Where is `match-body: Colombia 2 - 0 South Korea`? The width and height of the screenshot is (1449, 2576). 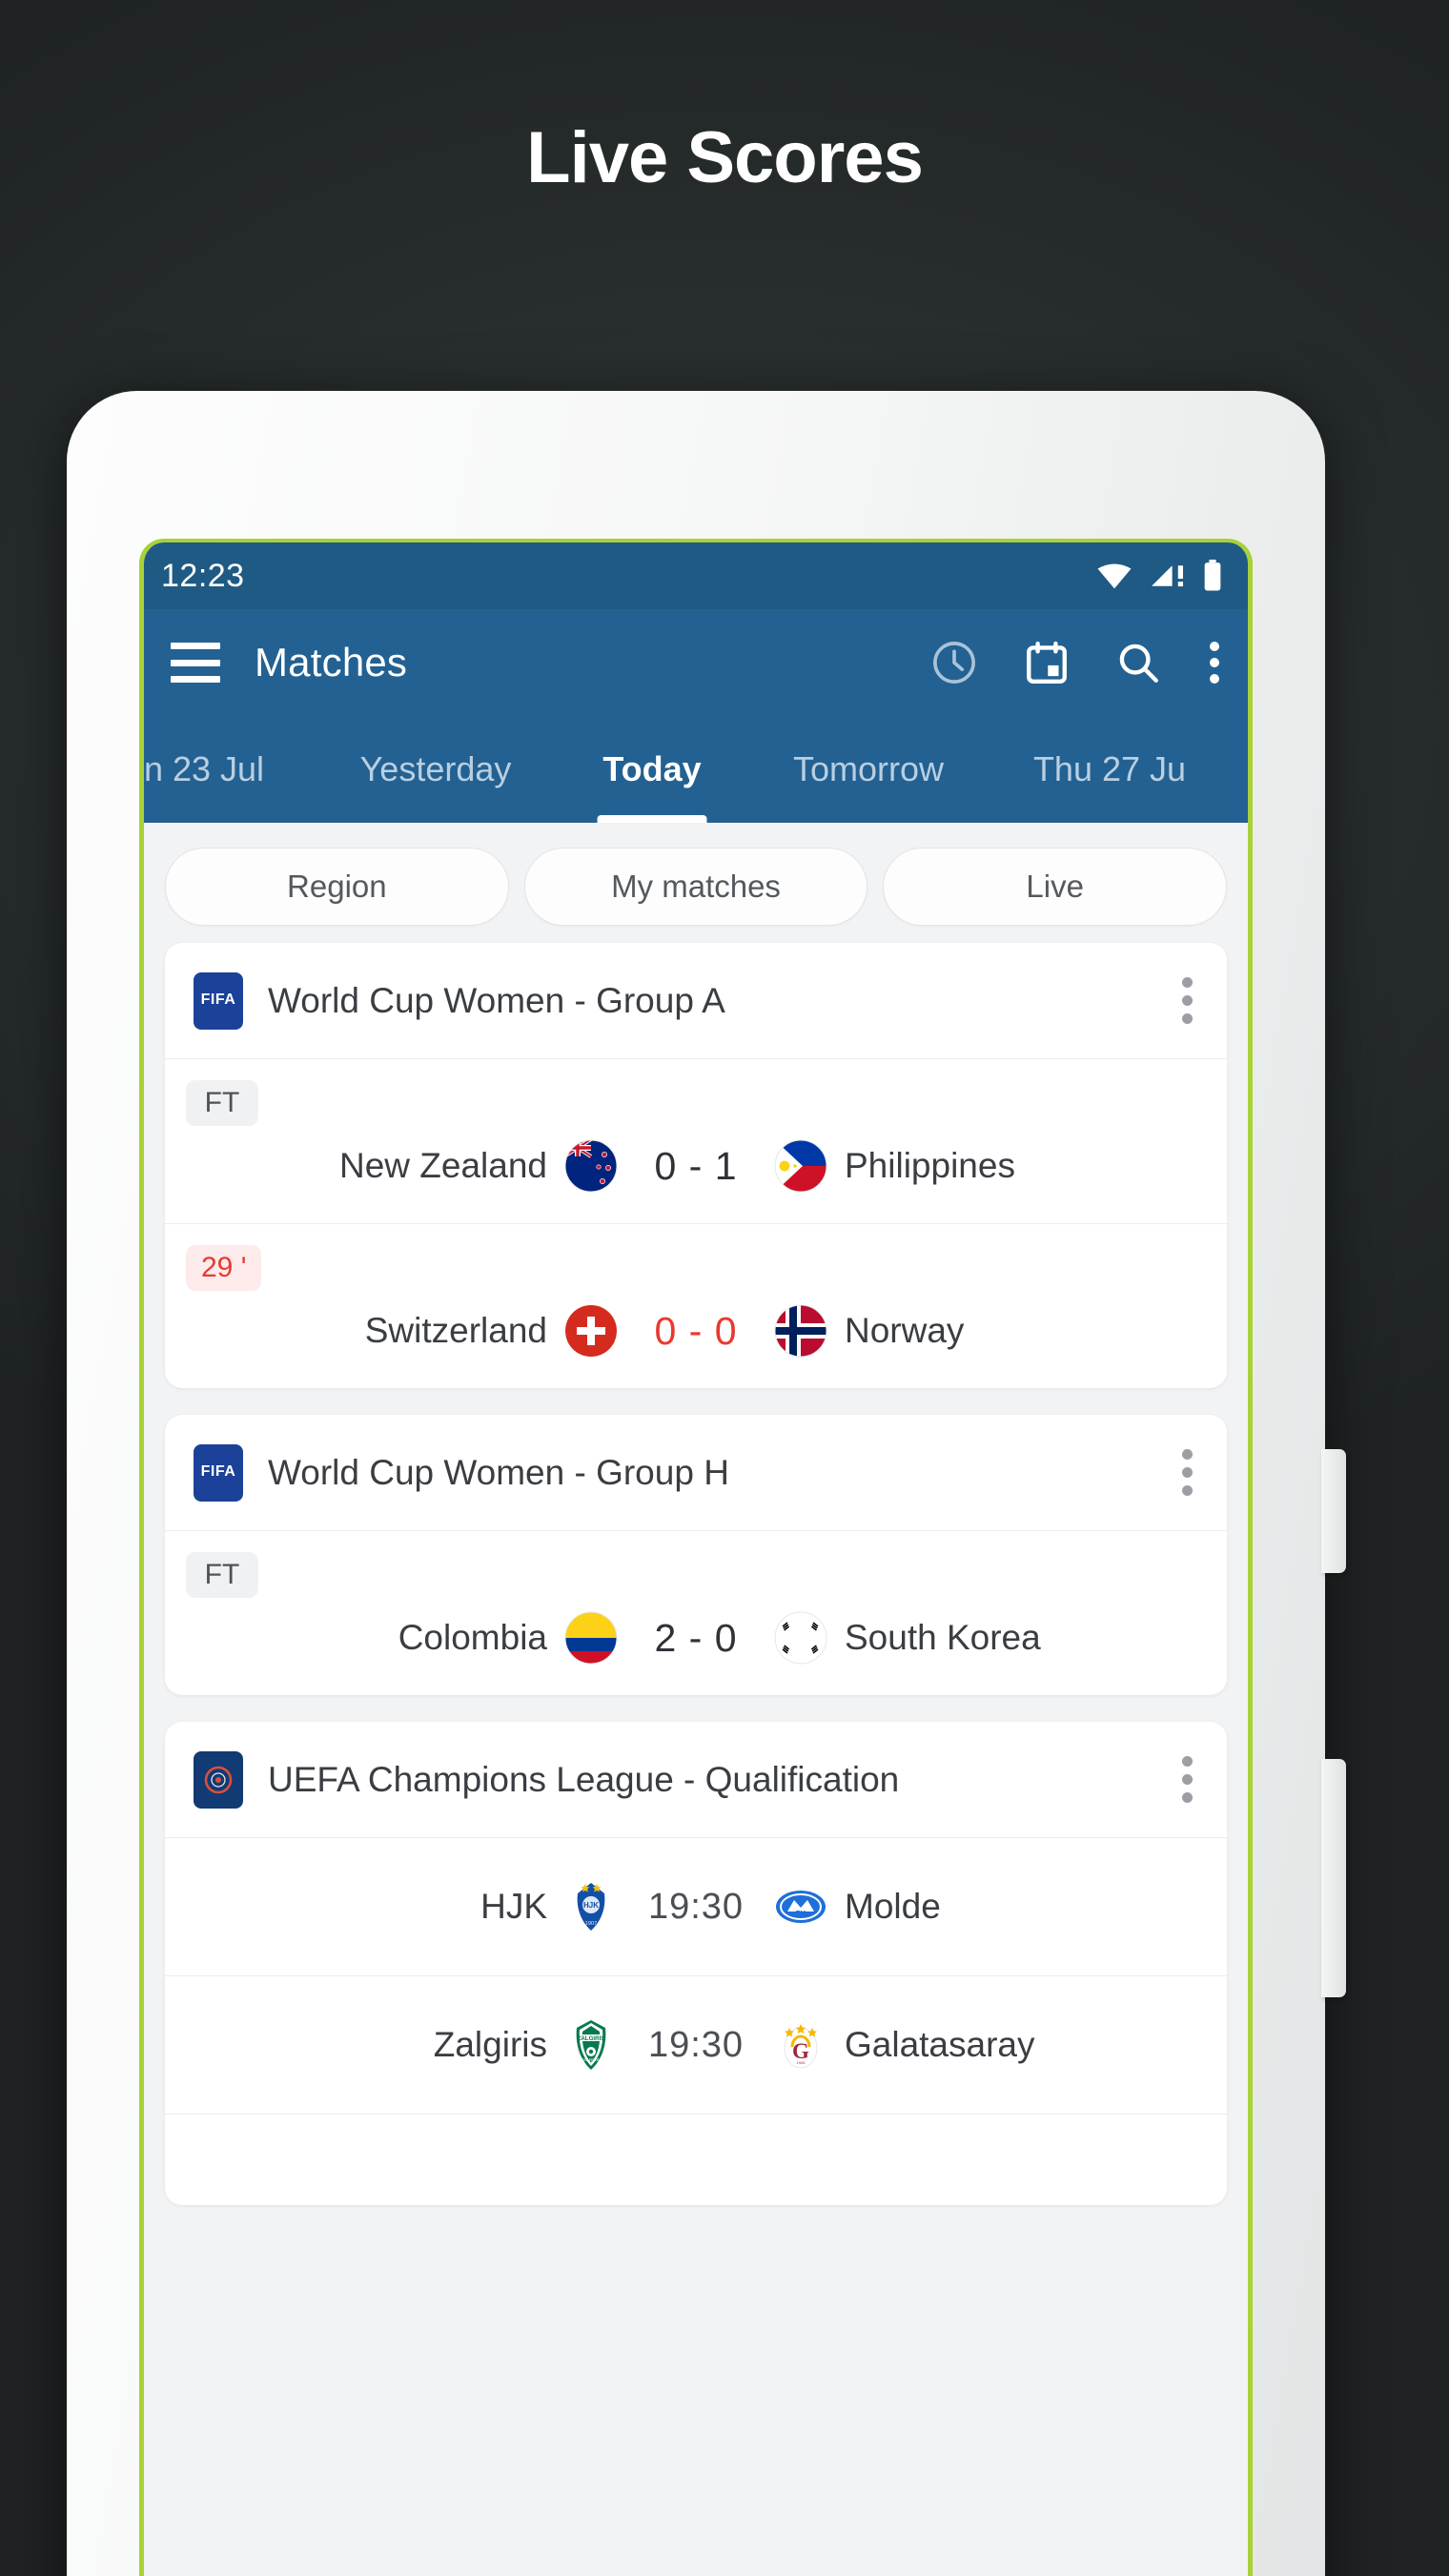 match-body: Colombia 2 - 0 South Korea is located at coordinates (696, 1638).